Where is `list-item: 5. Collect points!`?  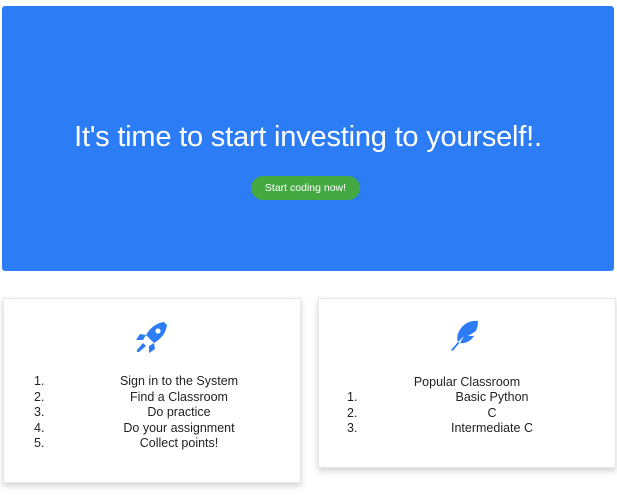 list-item: 5. Collect points! is located at coordinates (154, 444).